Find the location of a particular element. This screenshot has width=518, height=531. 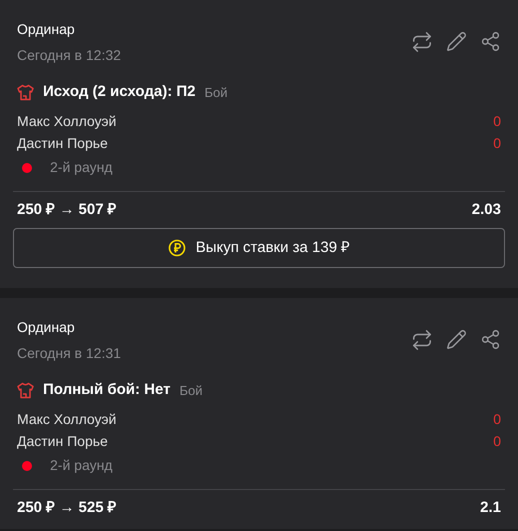

bet-outcome: Исход (2 исхода): П2 is located at coordinates (119, 92).